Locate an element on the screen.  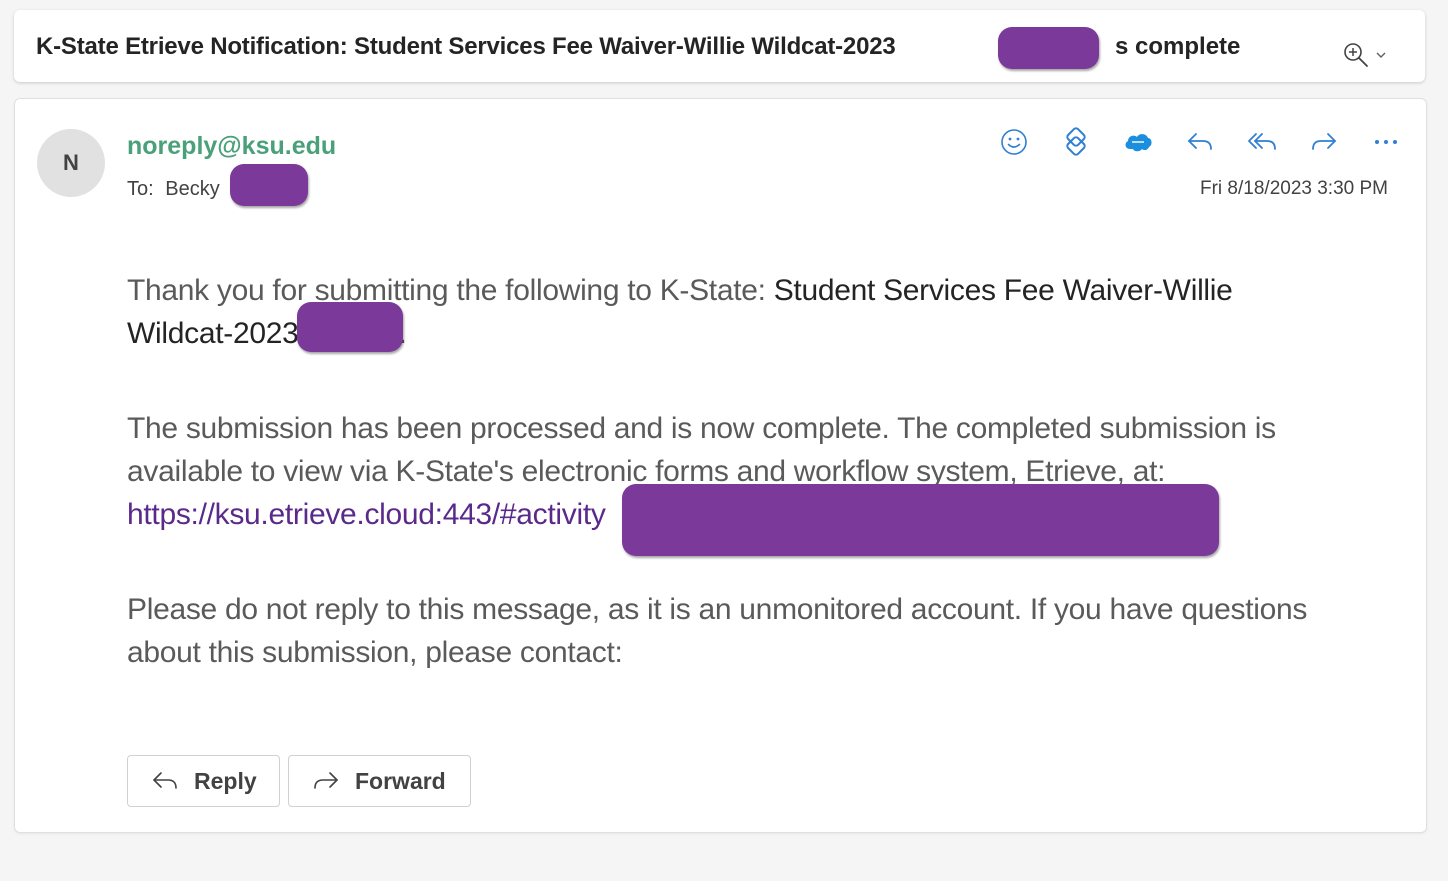
loop-button is located at coordinates (1076, 142).